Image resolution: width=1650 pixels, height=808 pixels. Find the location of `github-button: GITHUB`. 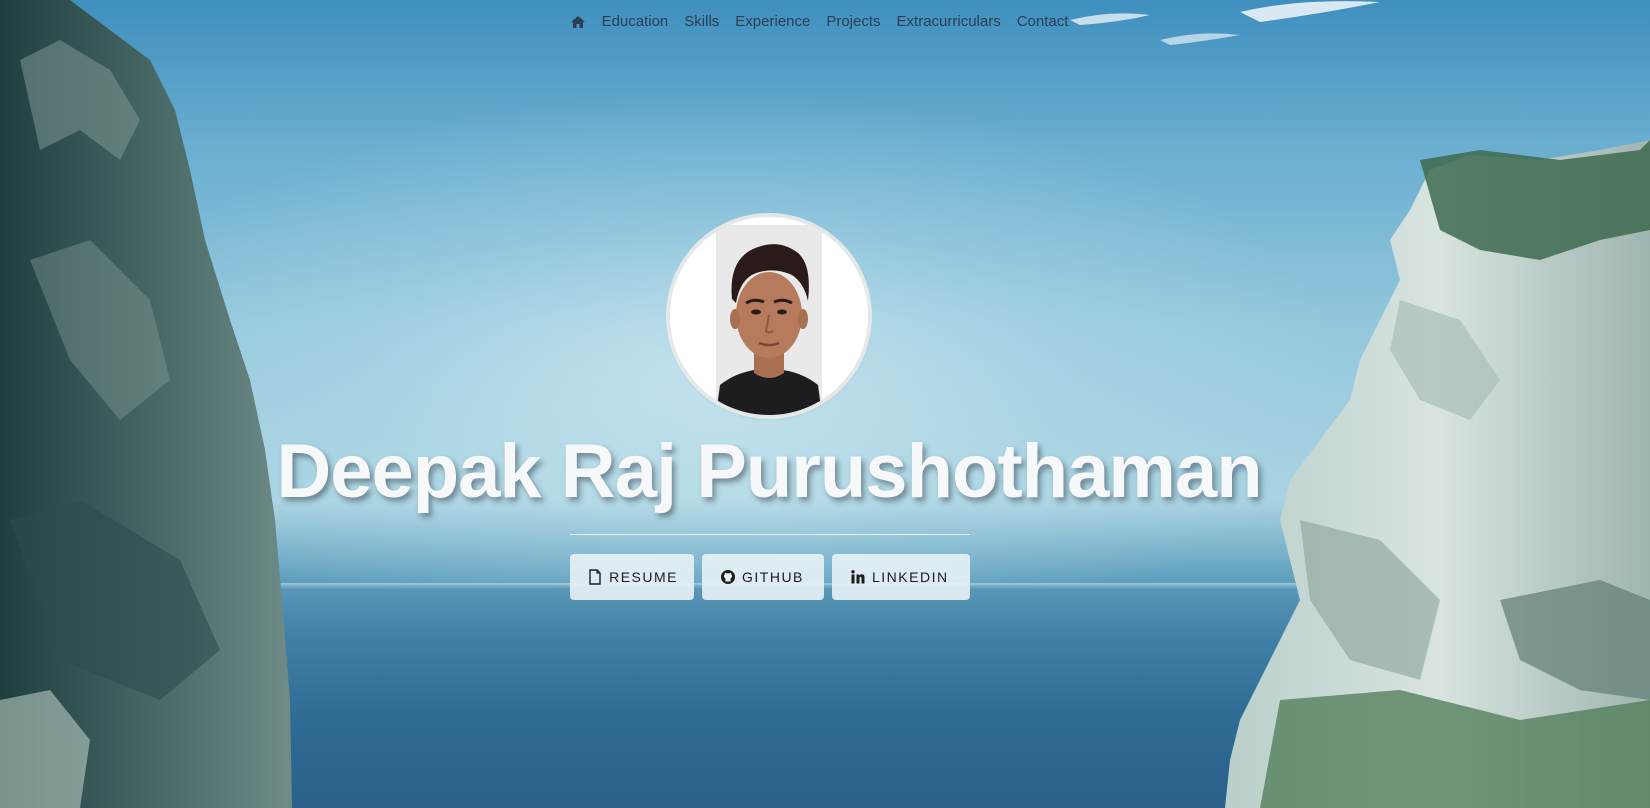

github-button: GITHUB is located at coordinates (763, 577).